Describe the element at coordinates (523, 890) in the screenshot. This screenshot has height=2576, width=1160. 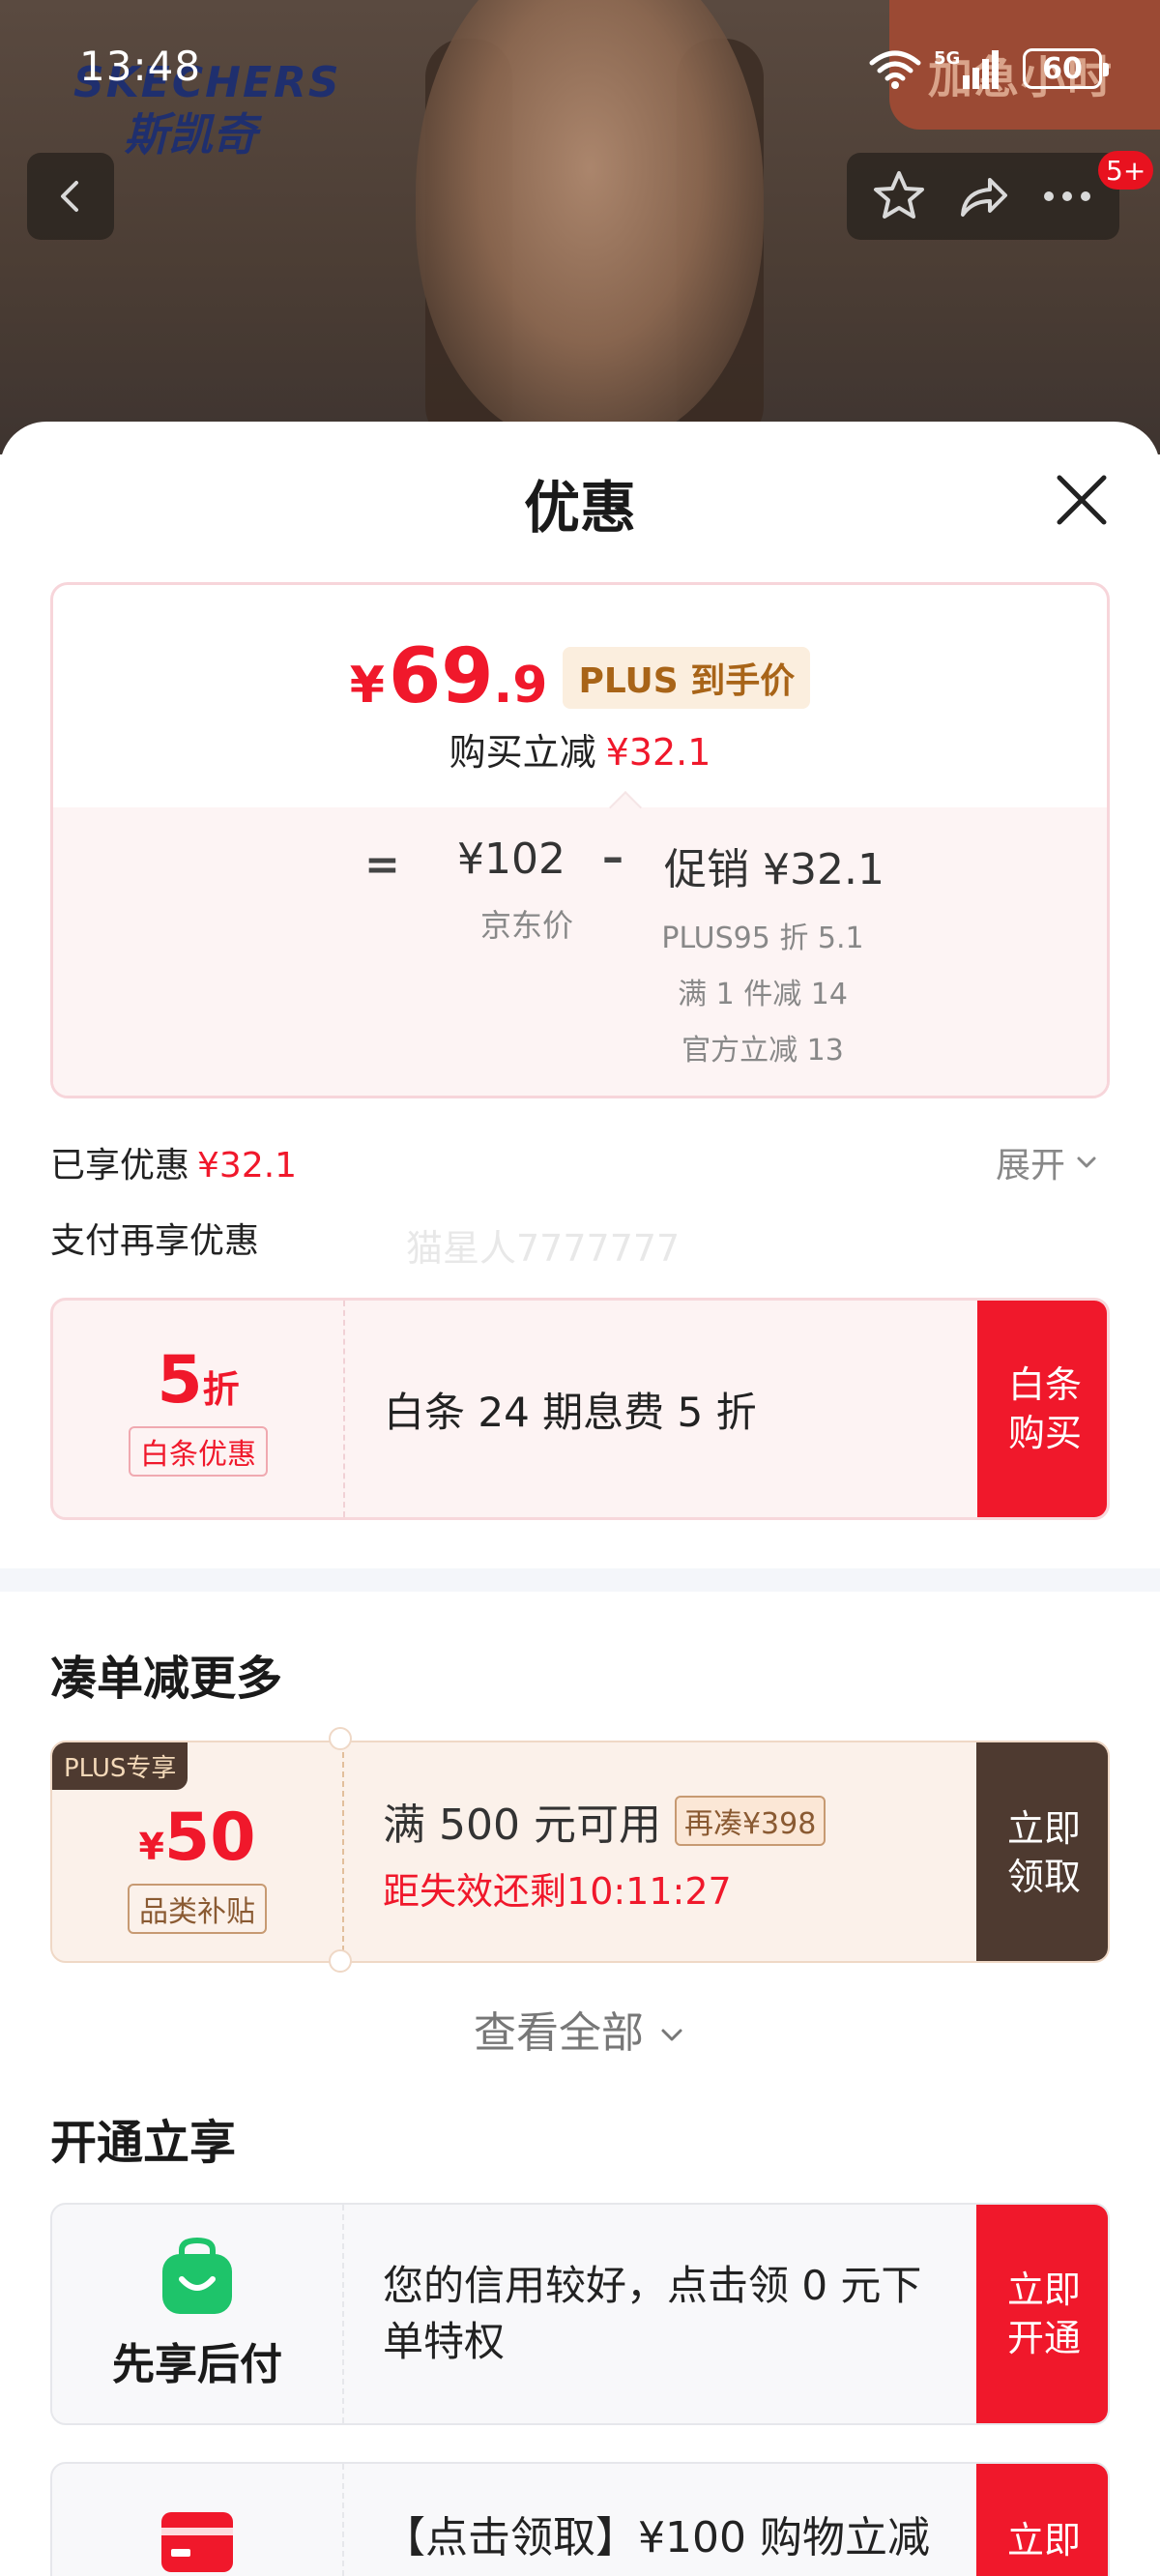
I see `base-price-column: ¥102 京东价` at that location.